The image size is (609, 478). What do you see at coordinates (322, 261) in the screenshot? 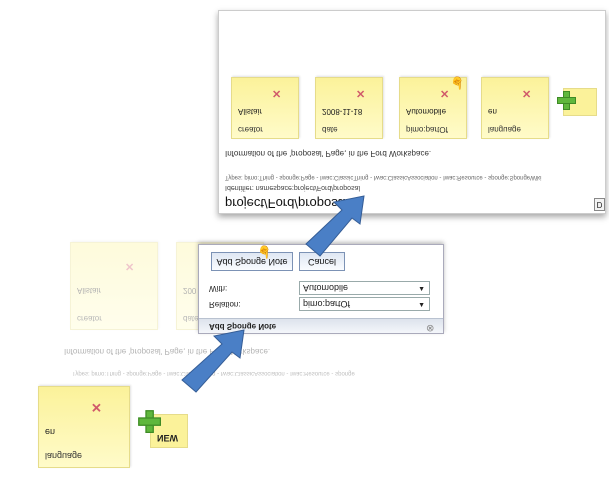
I see `cancel-button: Cancel` at bounding box center [322, 261].